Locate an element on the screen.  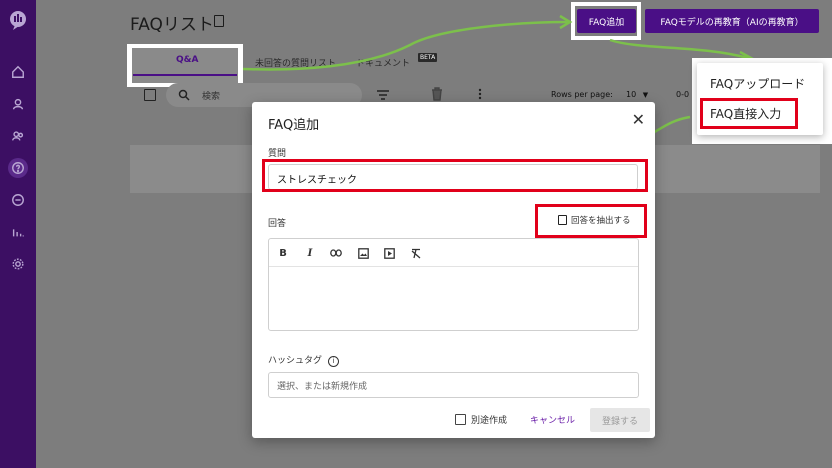
filter-icon is located at coordinates (383, 95).